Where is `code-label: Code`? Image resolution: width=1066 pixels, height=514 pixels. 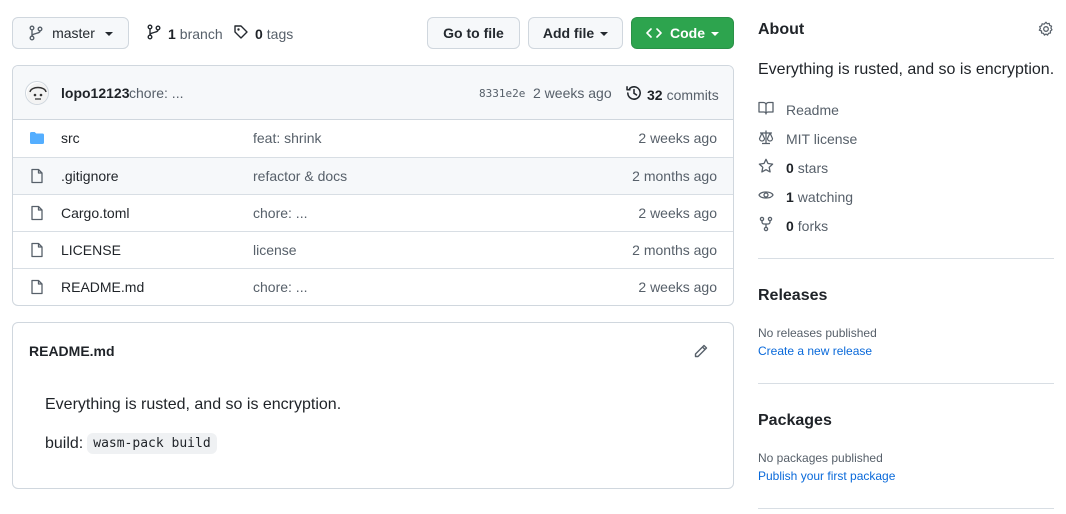 code-label: Code is located at coordinates (687, 33).